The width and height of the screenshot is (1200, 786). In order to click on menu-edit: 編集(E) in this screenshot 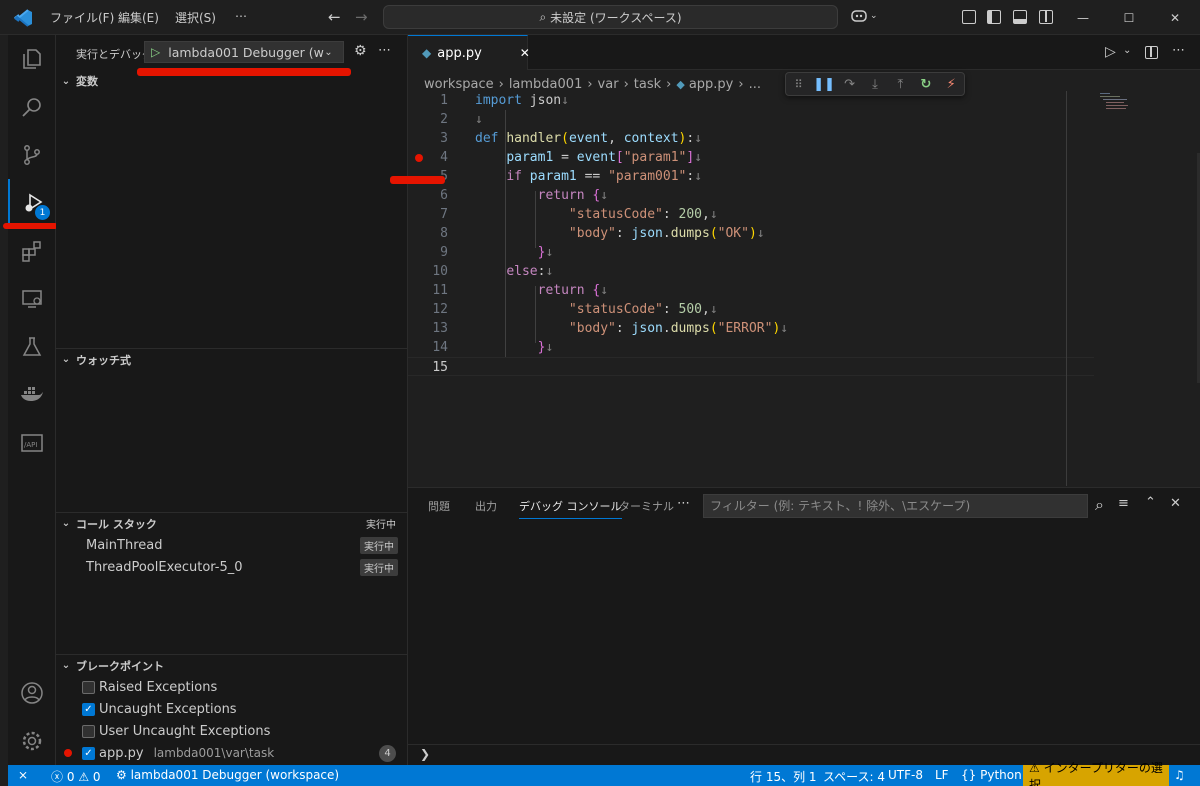, I will do `click(138, 17)`.